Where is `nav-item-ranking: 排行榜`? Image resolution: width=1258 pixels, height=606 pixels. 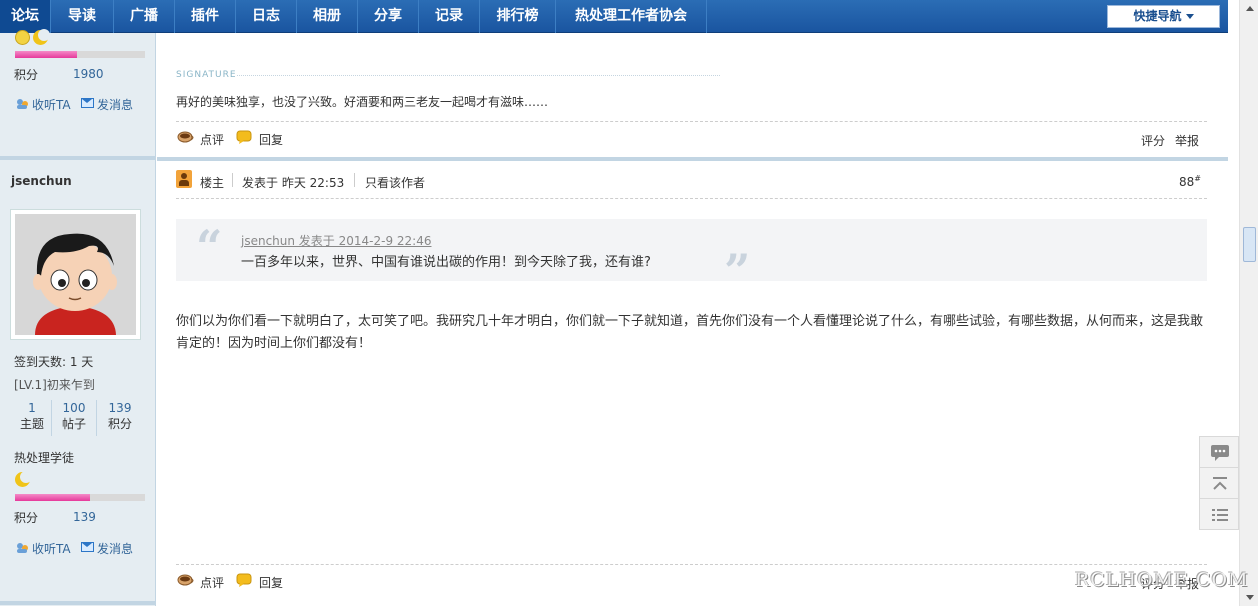
nav-item-ranking: 排行榜 is located at coordinates (518, 16).